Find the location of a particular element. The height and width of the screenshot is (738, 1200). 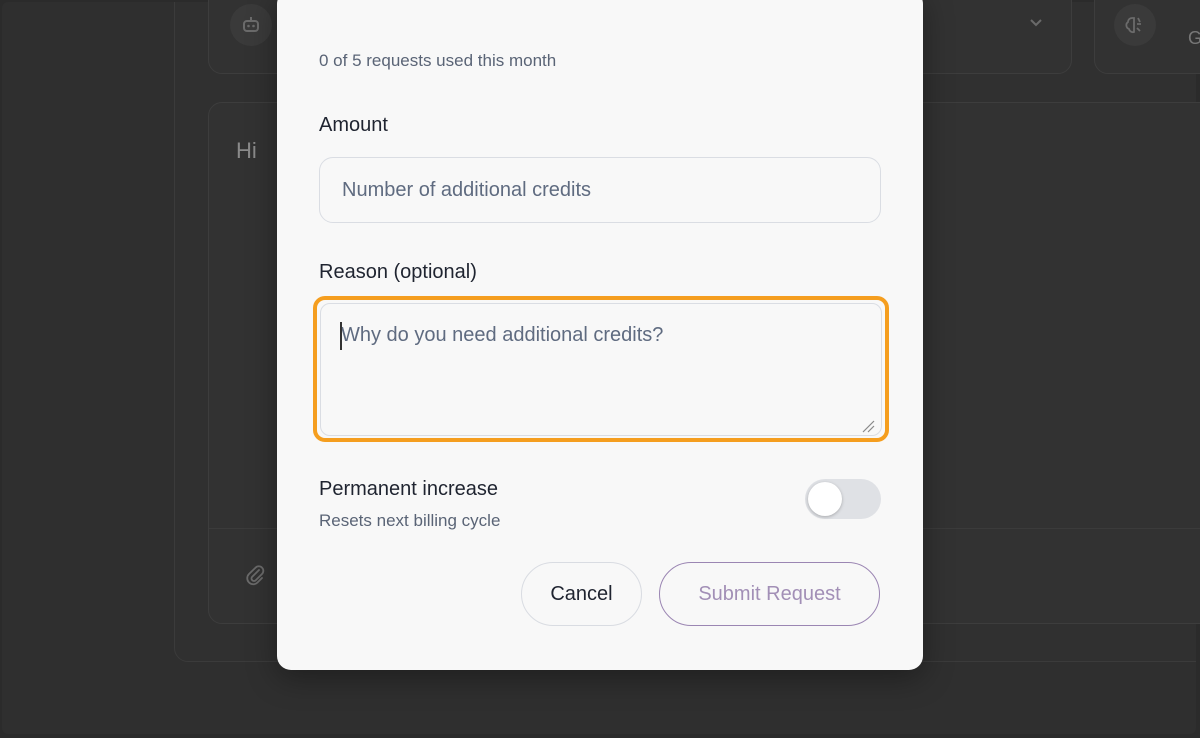

usage-counter: 0 of 5 requests used this month is located at coordinates (438, 60).